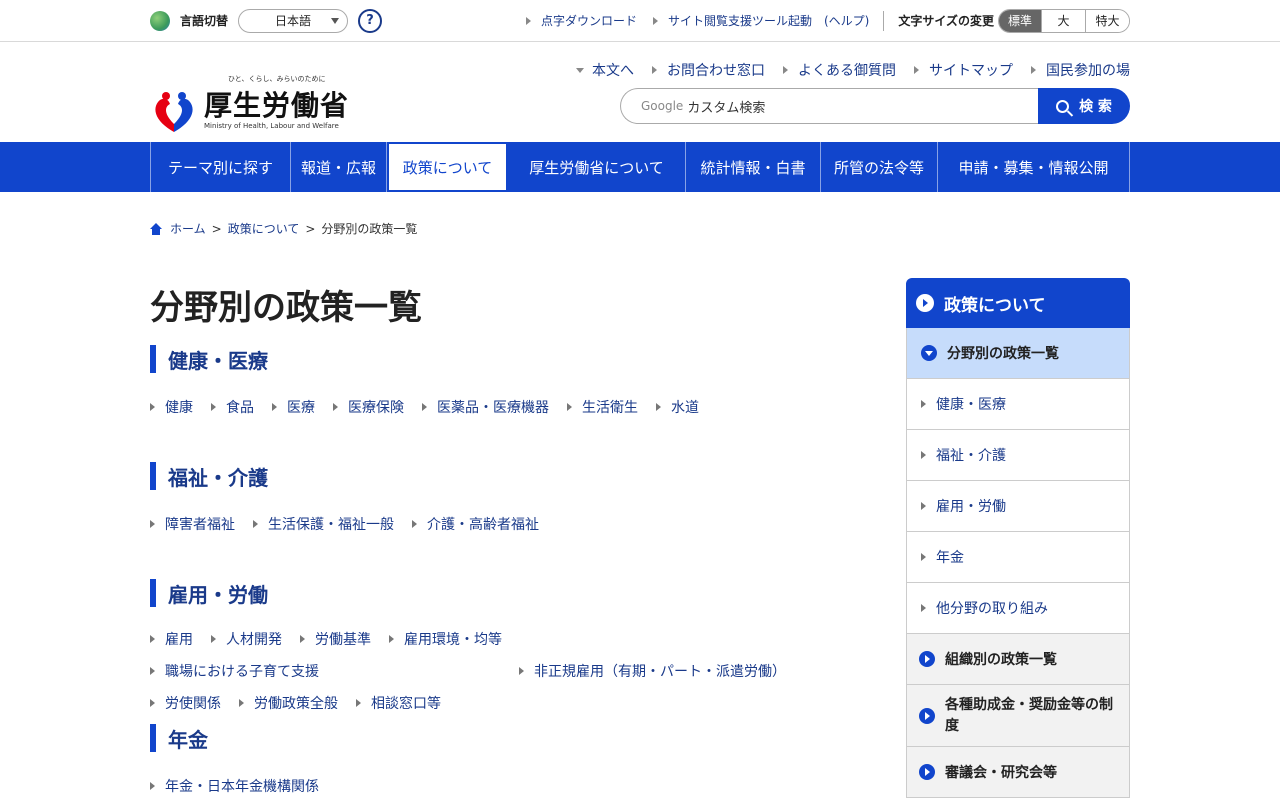 This screenshot has width=1280, height=808. I want to click on section-health: 健康・医療 健康 食品 医療 医療保険 医薬品・医療機器 生活衛生 水道, so click(510, 387).